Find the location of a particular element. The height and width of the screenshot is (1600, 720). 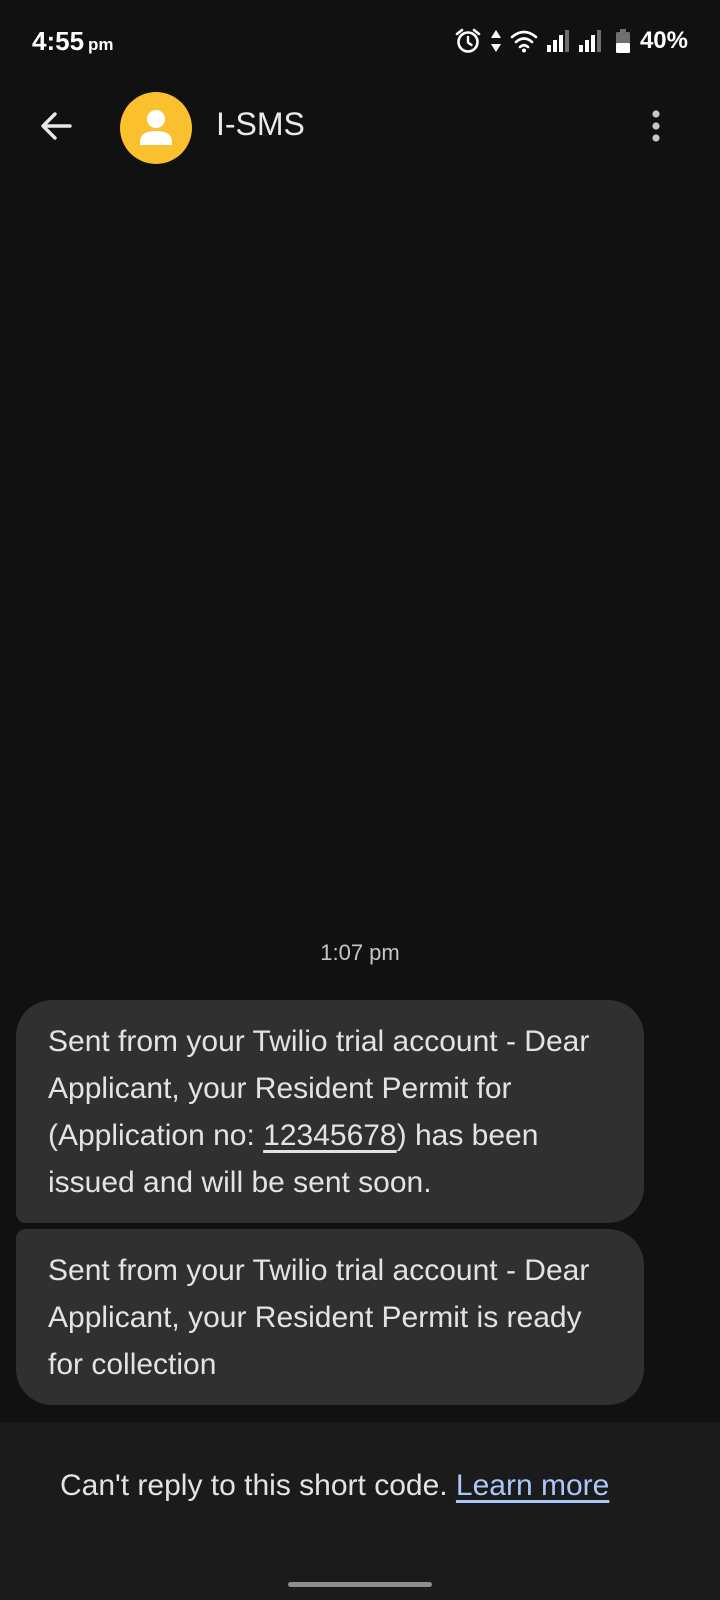

status-time: 4:55 pm is located at coordinates (73, 41).